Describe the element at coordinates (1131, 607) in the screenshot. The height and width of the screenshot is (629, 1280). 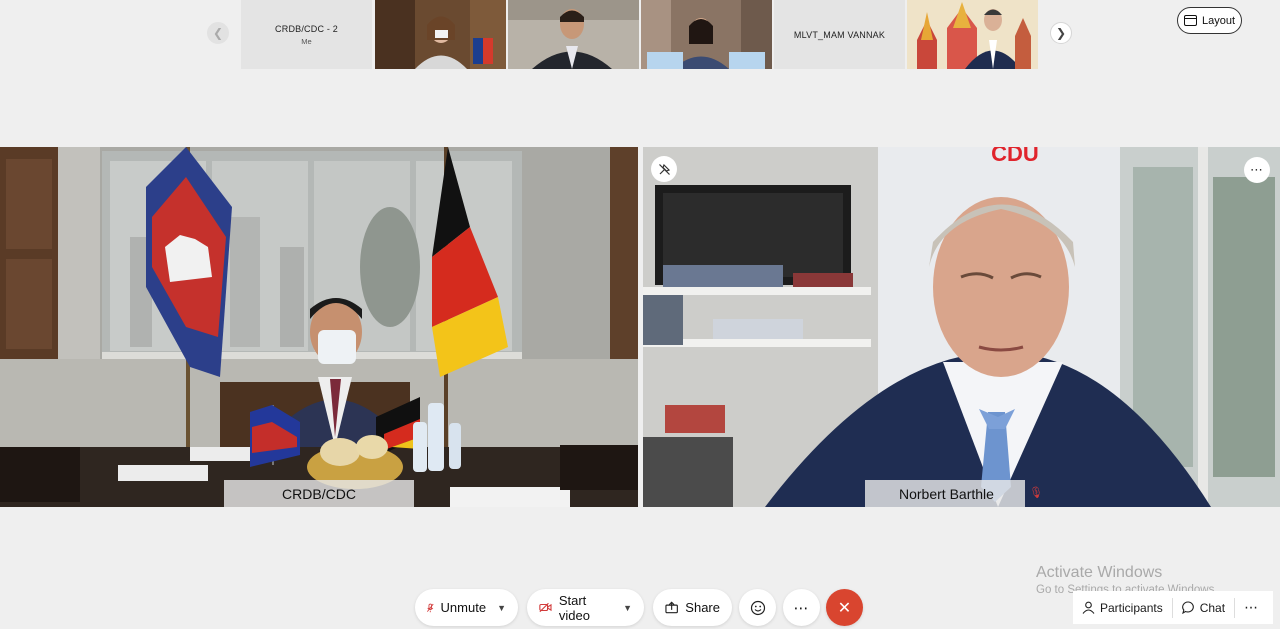
I see `participants-label: Participants` at that location.